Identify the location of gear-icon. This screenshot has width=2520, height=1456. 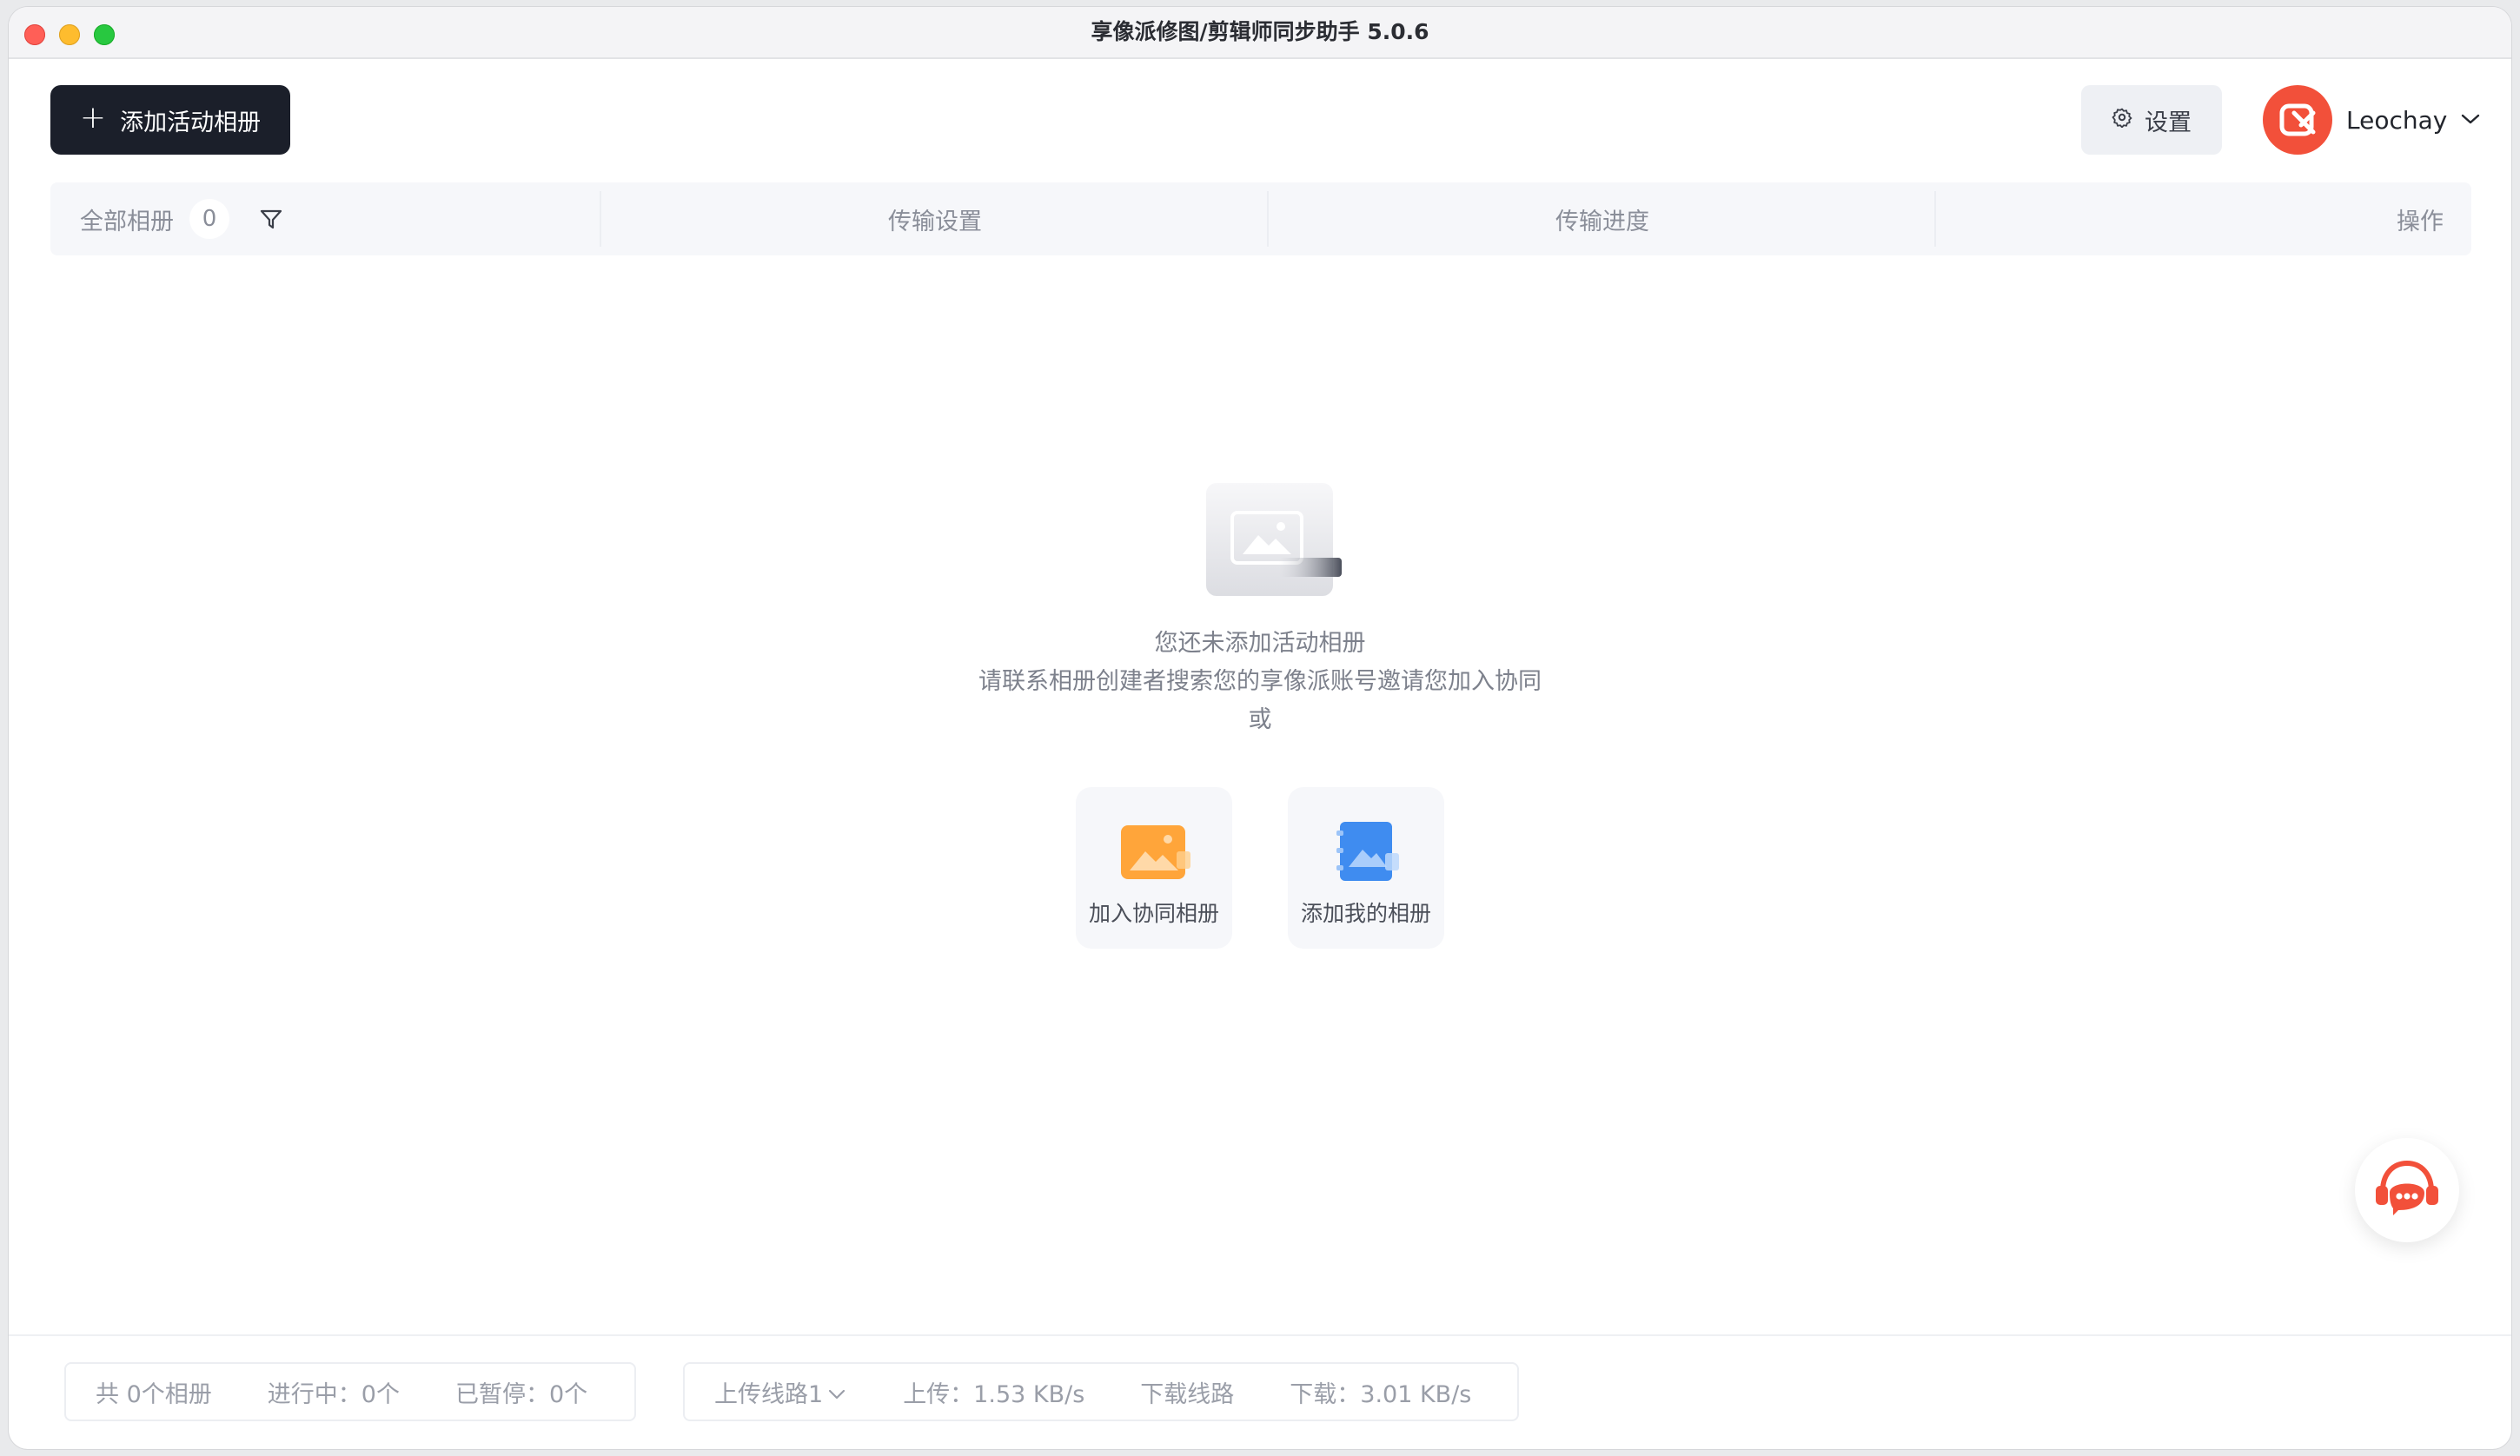
(2122, 120).